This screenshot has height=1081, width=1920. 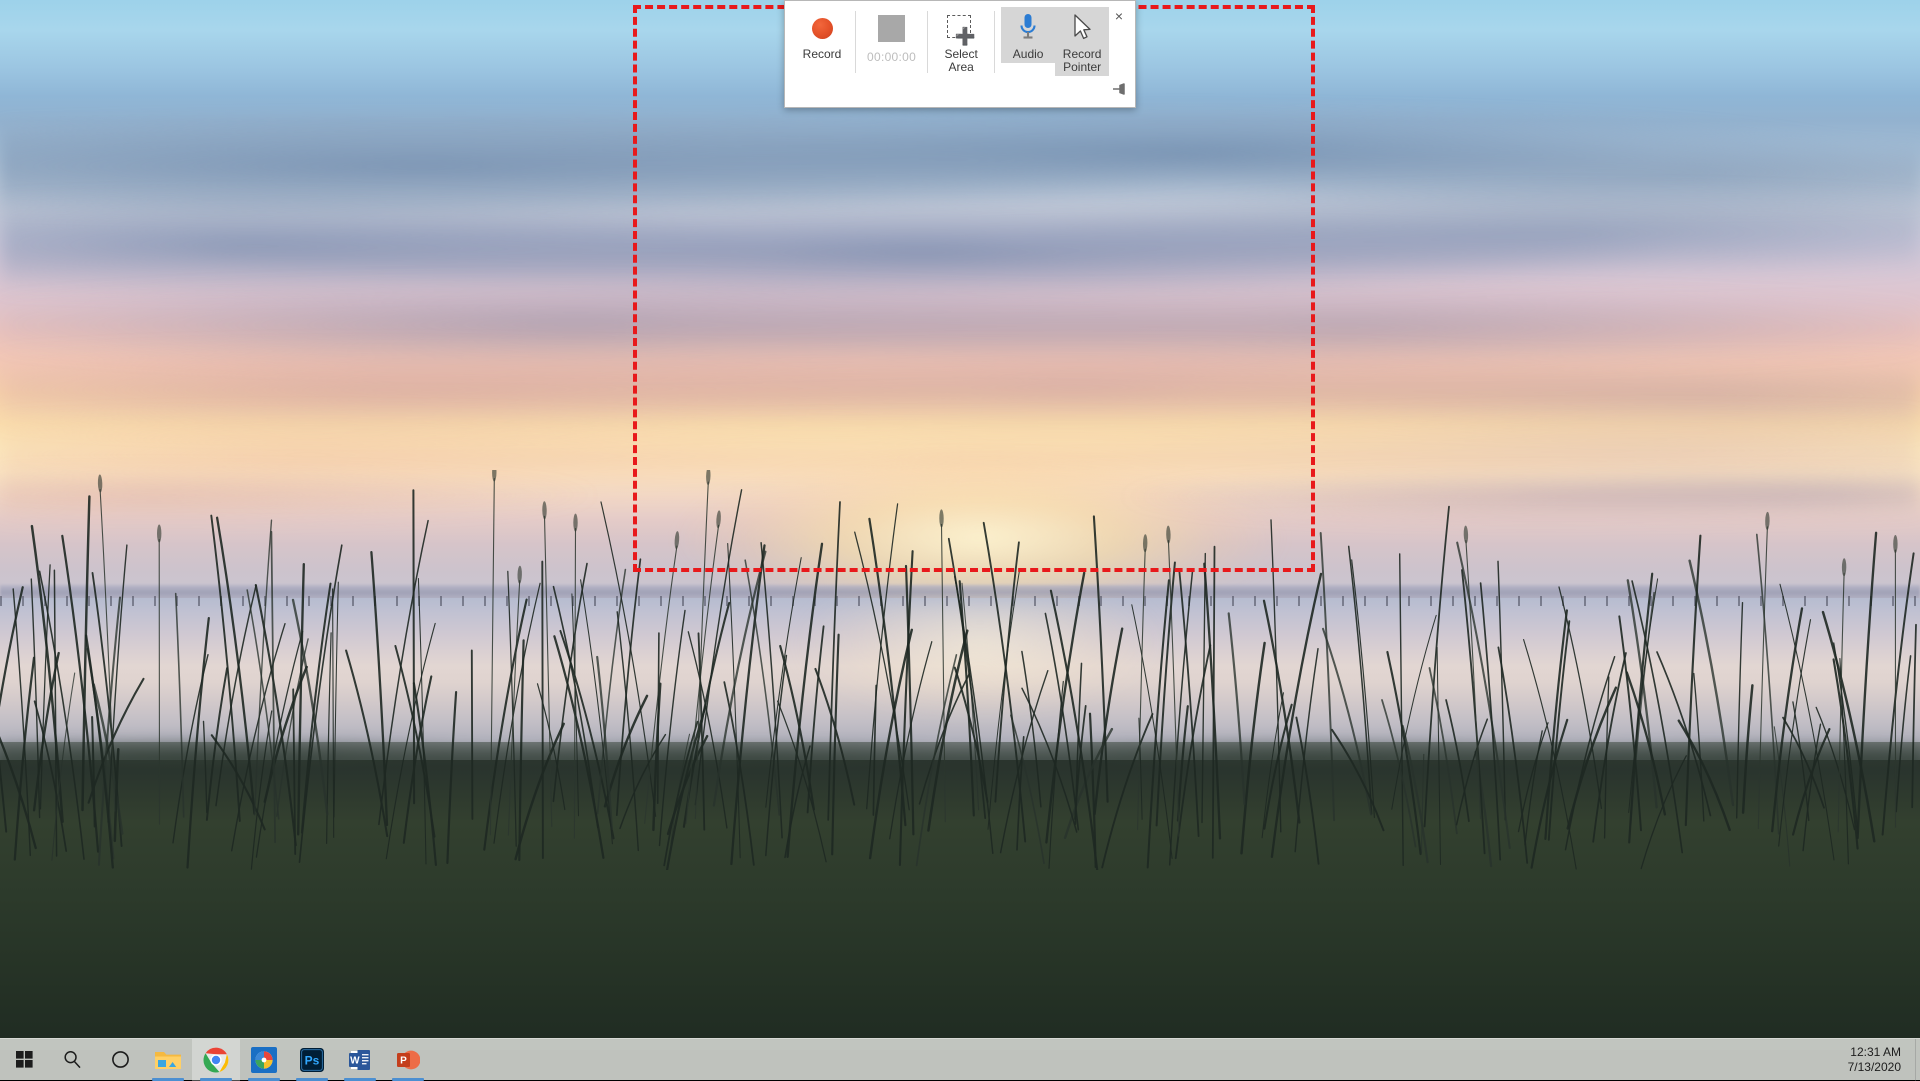 I want to click on powerpoint-icon: P, so click(x=408, y=1060).